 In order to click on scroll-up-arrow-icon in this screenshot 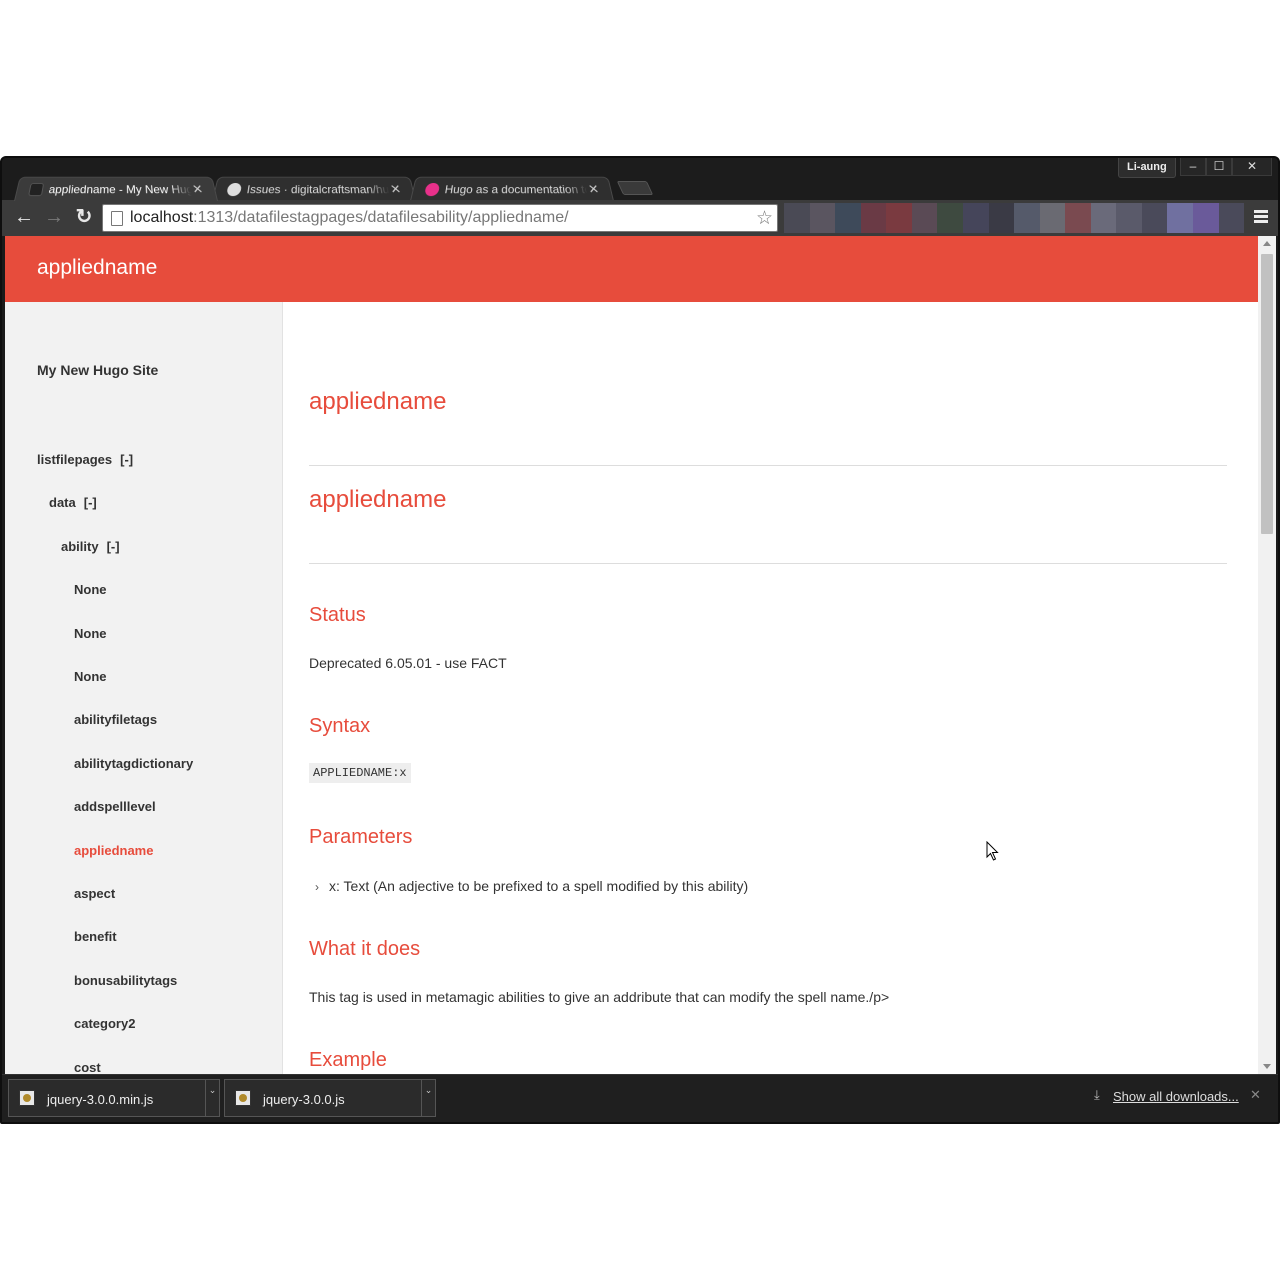, I will do `click(1267, 243)`.